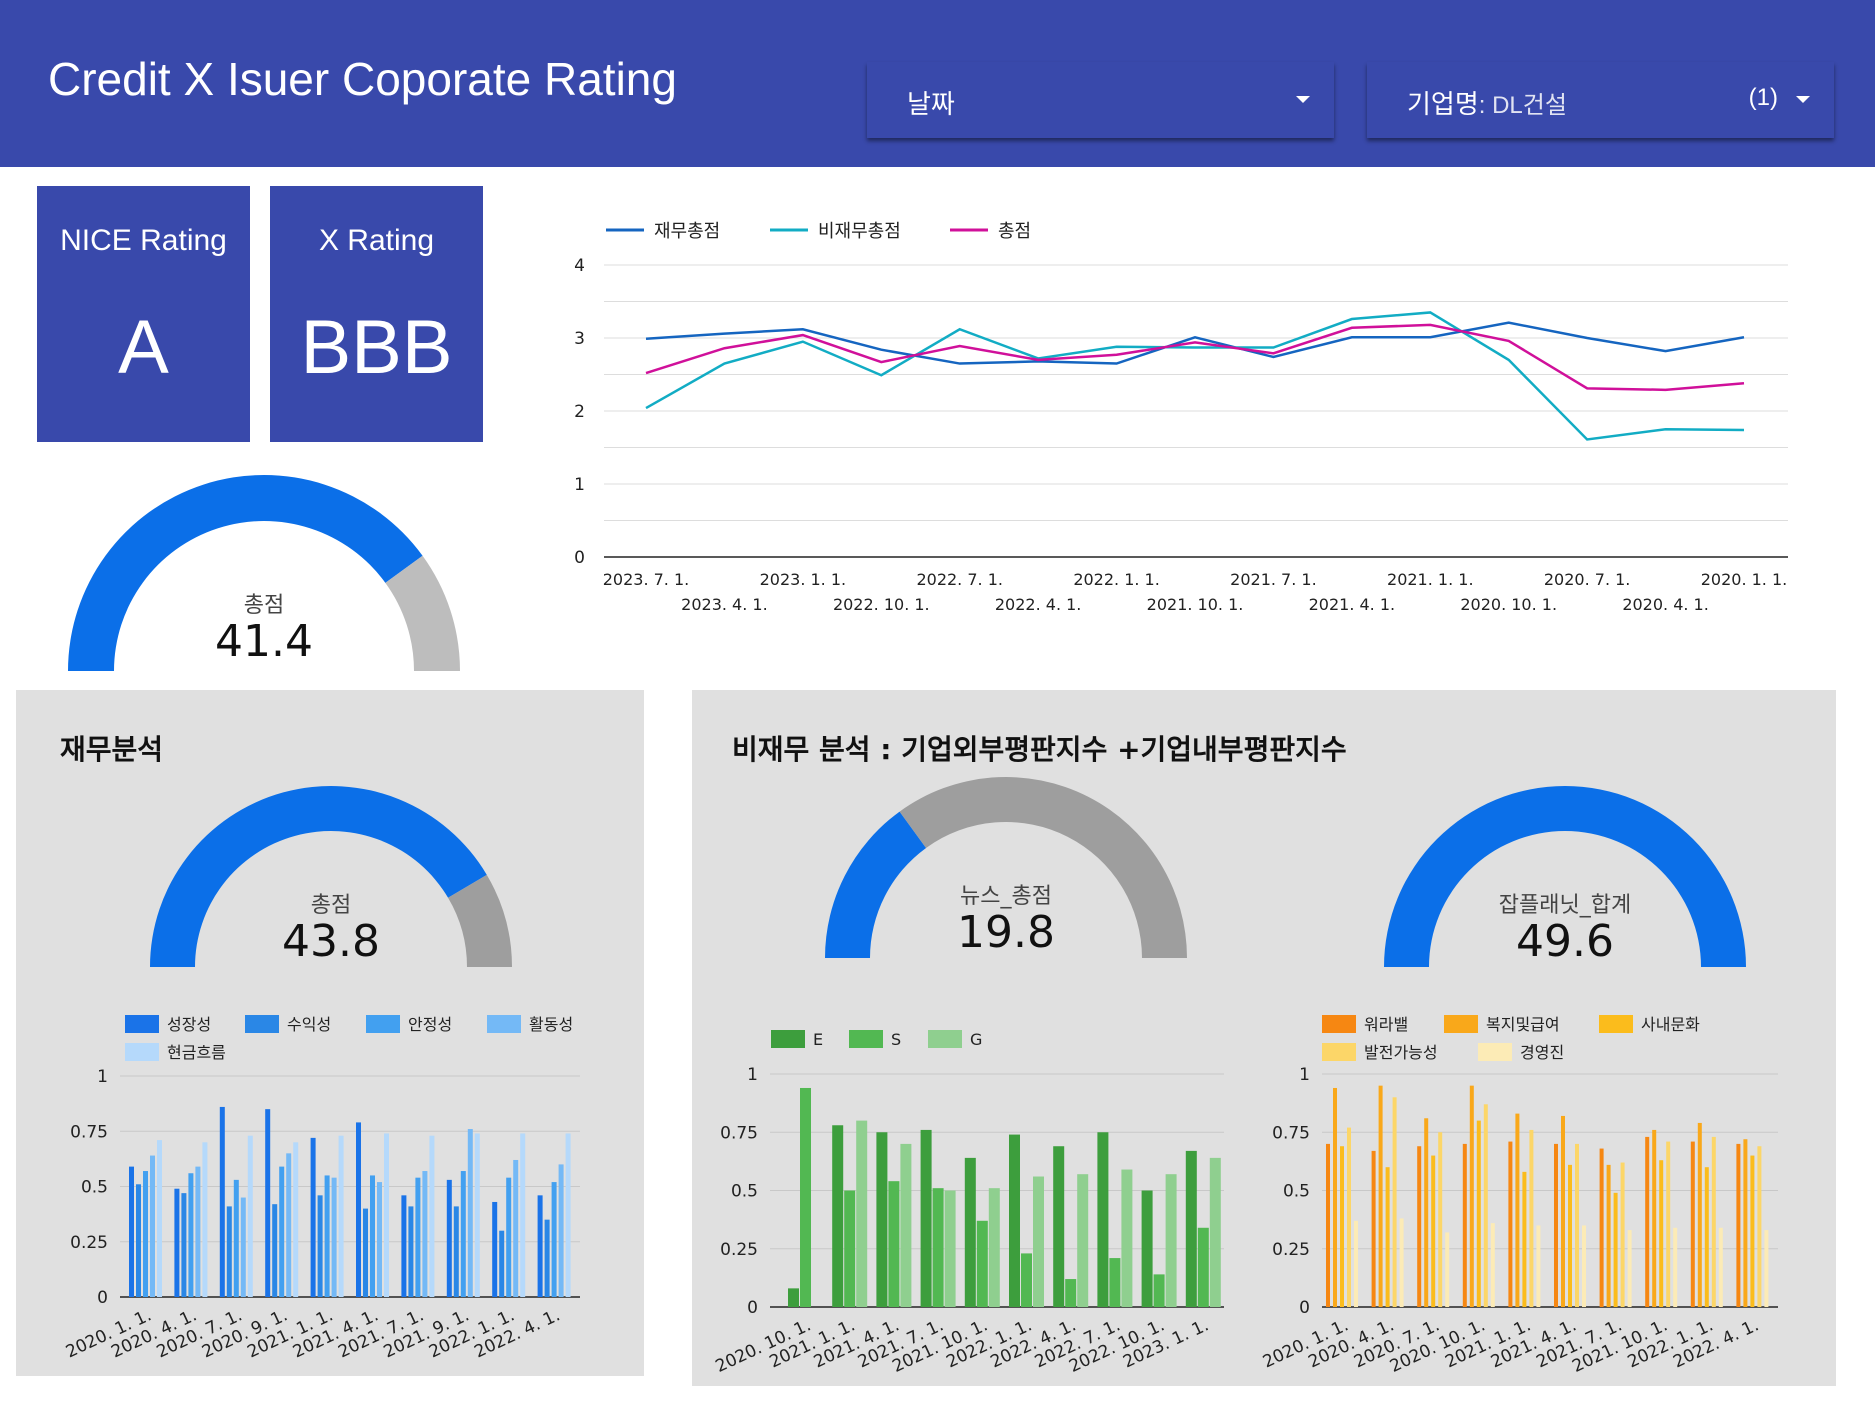 The height and width of the screenshot is (1407, 1875). Describe the element at coordinates (331, 905) in the screenshot. I see `fin-gauge-label: 총점` at that location.